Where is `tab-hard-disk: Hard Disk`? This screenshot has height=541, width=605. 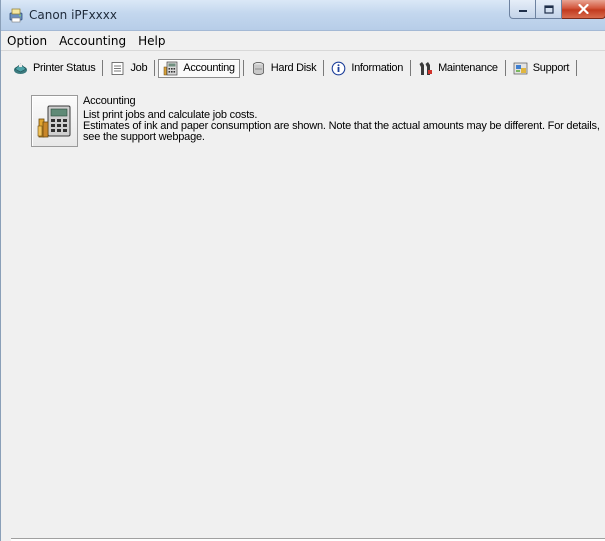
tab-hard-disk: Hard Disk is located at coordinates (284, 68).